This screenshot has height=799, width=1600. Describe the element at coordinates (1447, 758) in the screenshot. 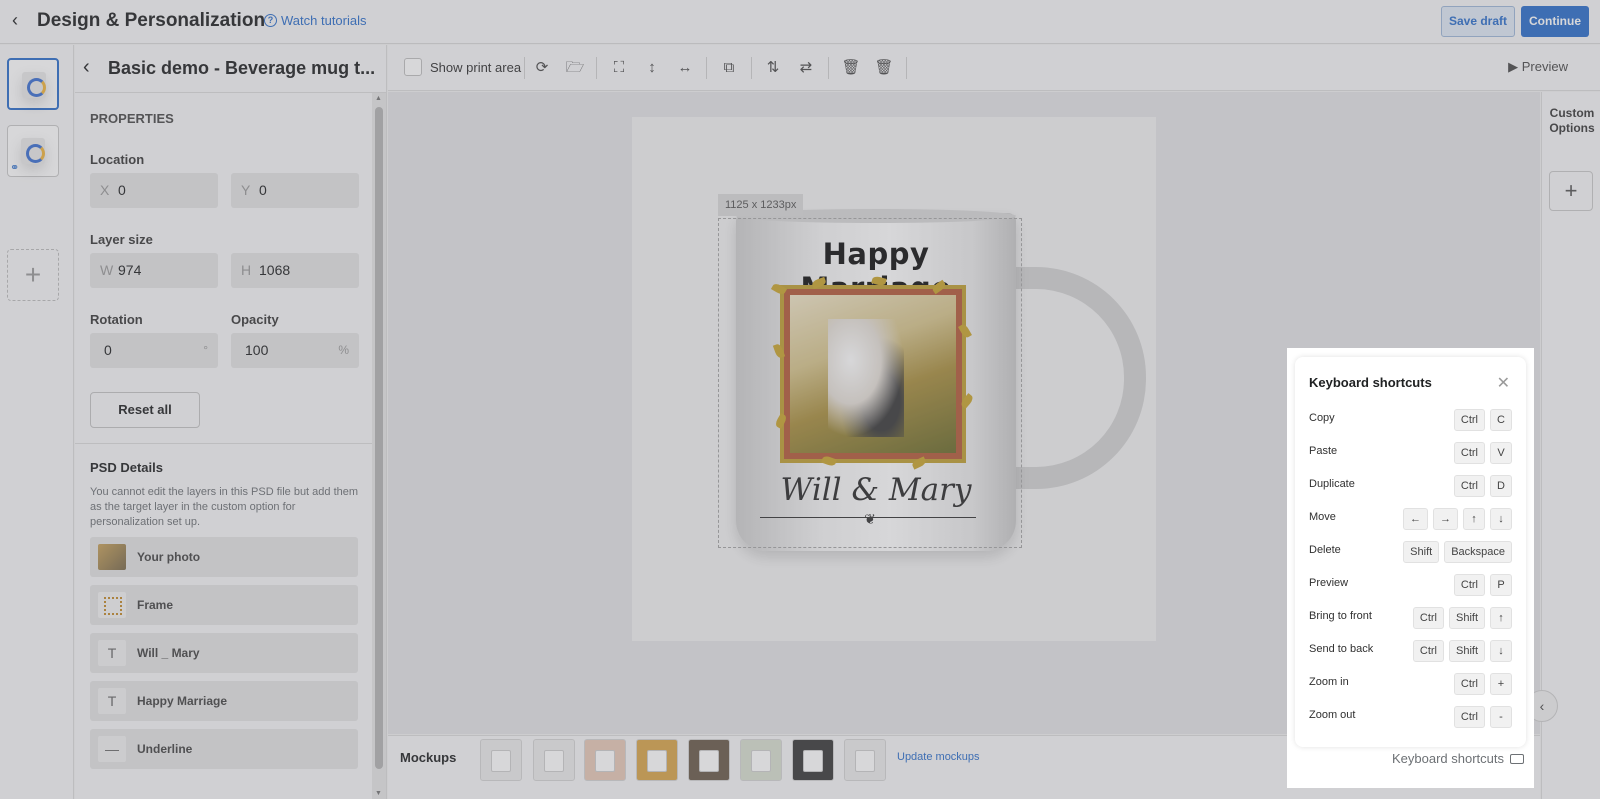

I see `keyboard-shortcuts-label: Keyboard shortcuts` at that location.